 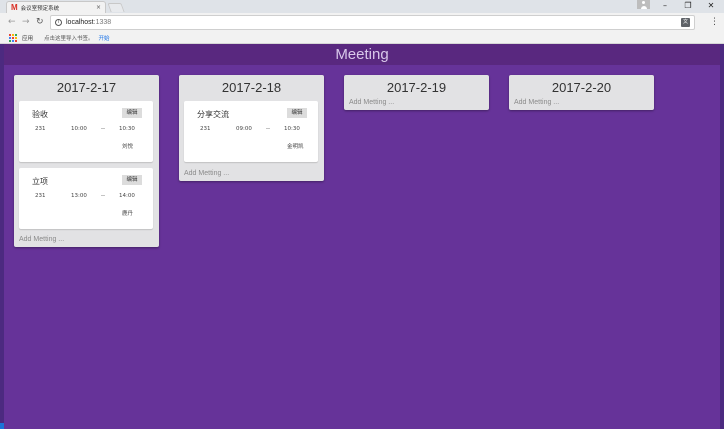 I want to click on gmail-favicon-icon: M, so click(x=14, y=7).